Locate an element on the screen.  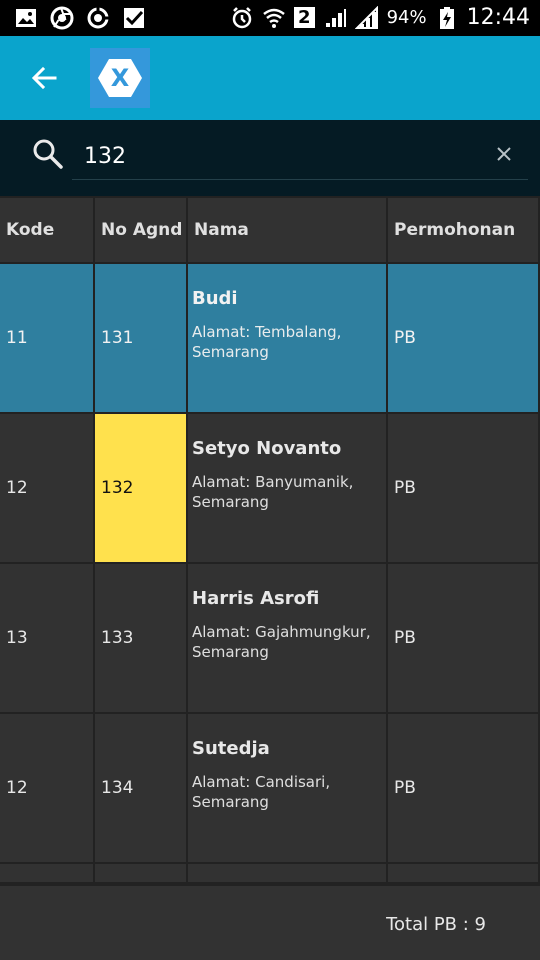
gallery-icon is located at coordinates (26, 18).